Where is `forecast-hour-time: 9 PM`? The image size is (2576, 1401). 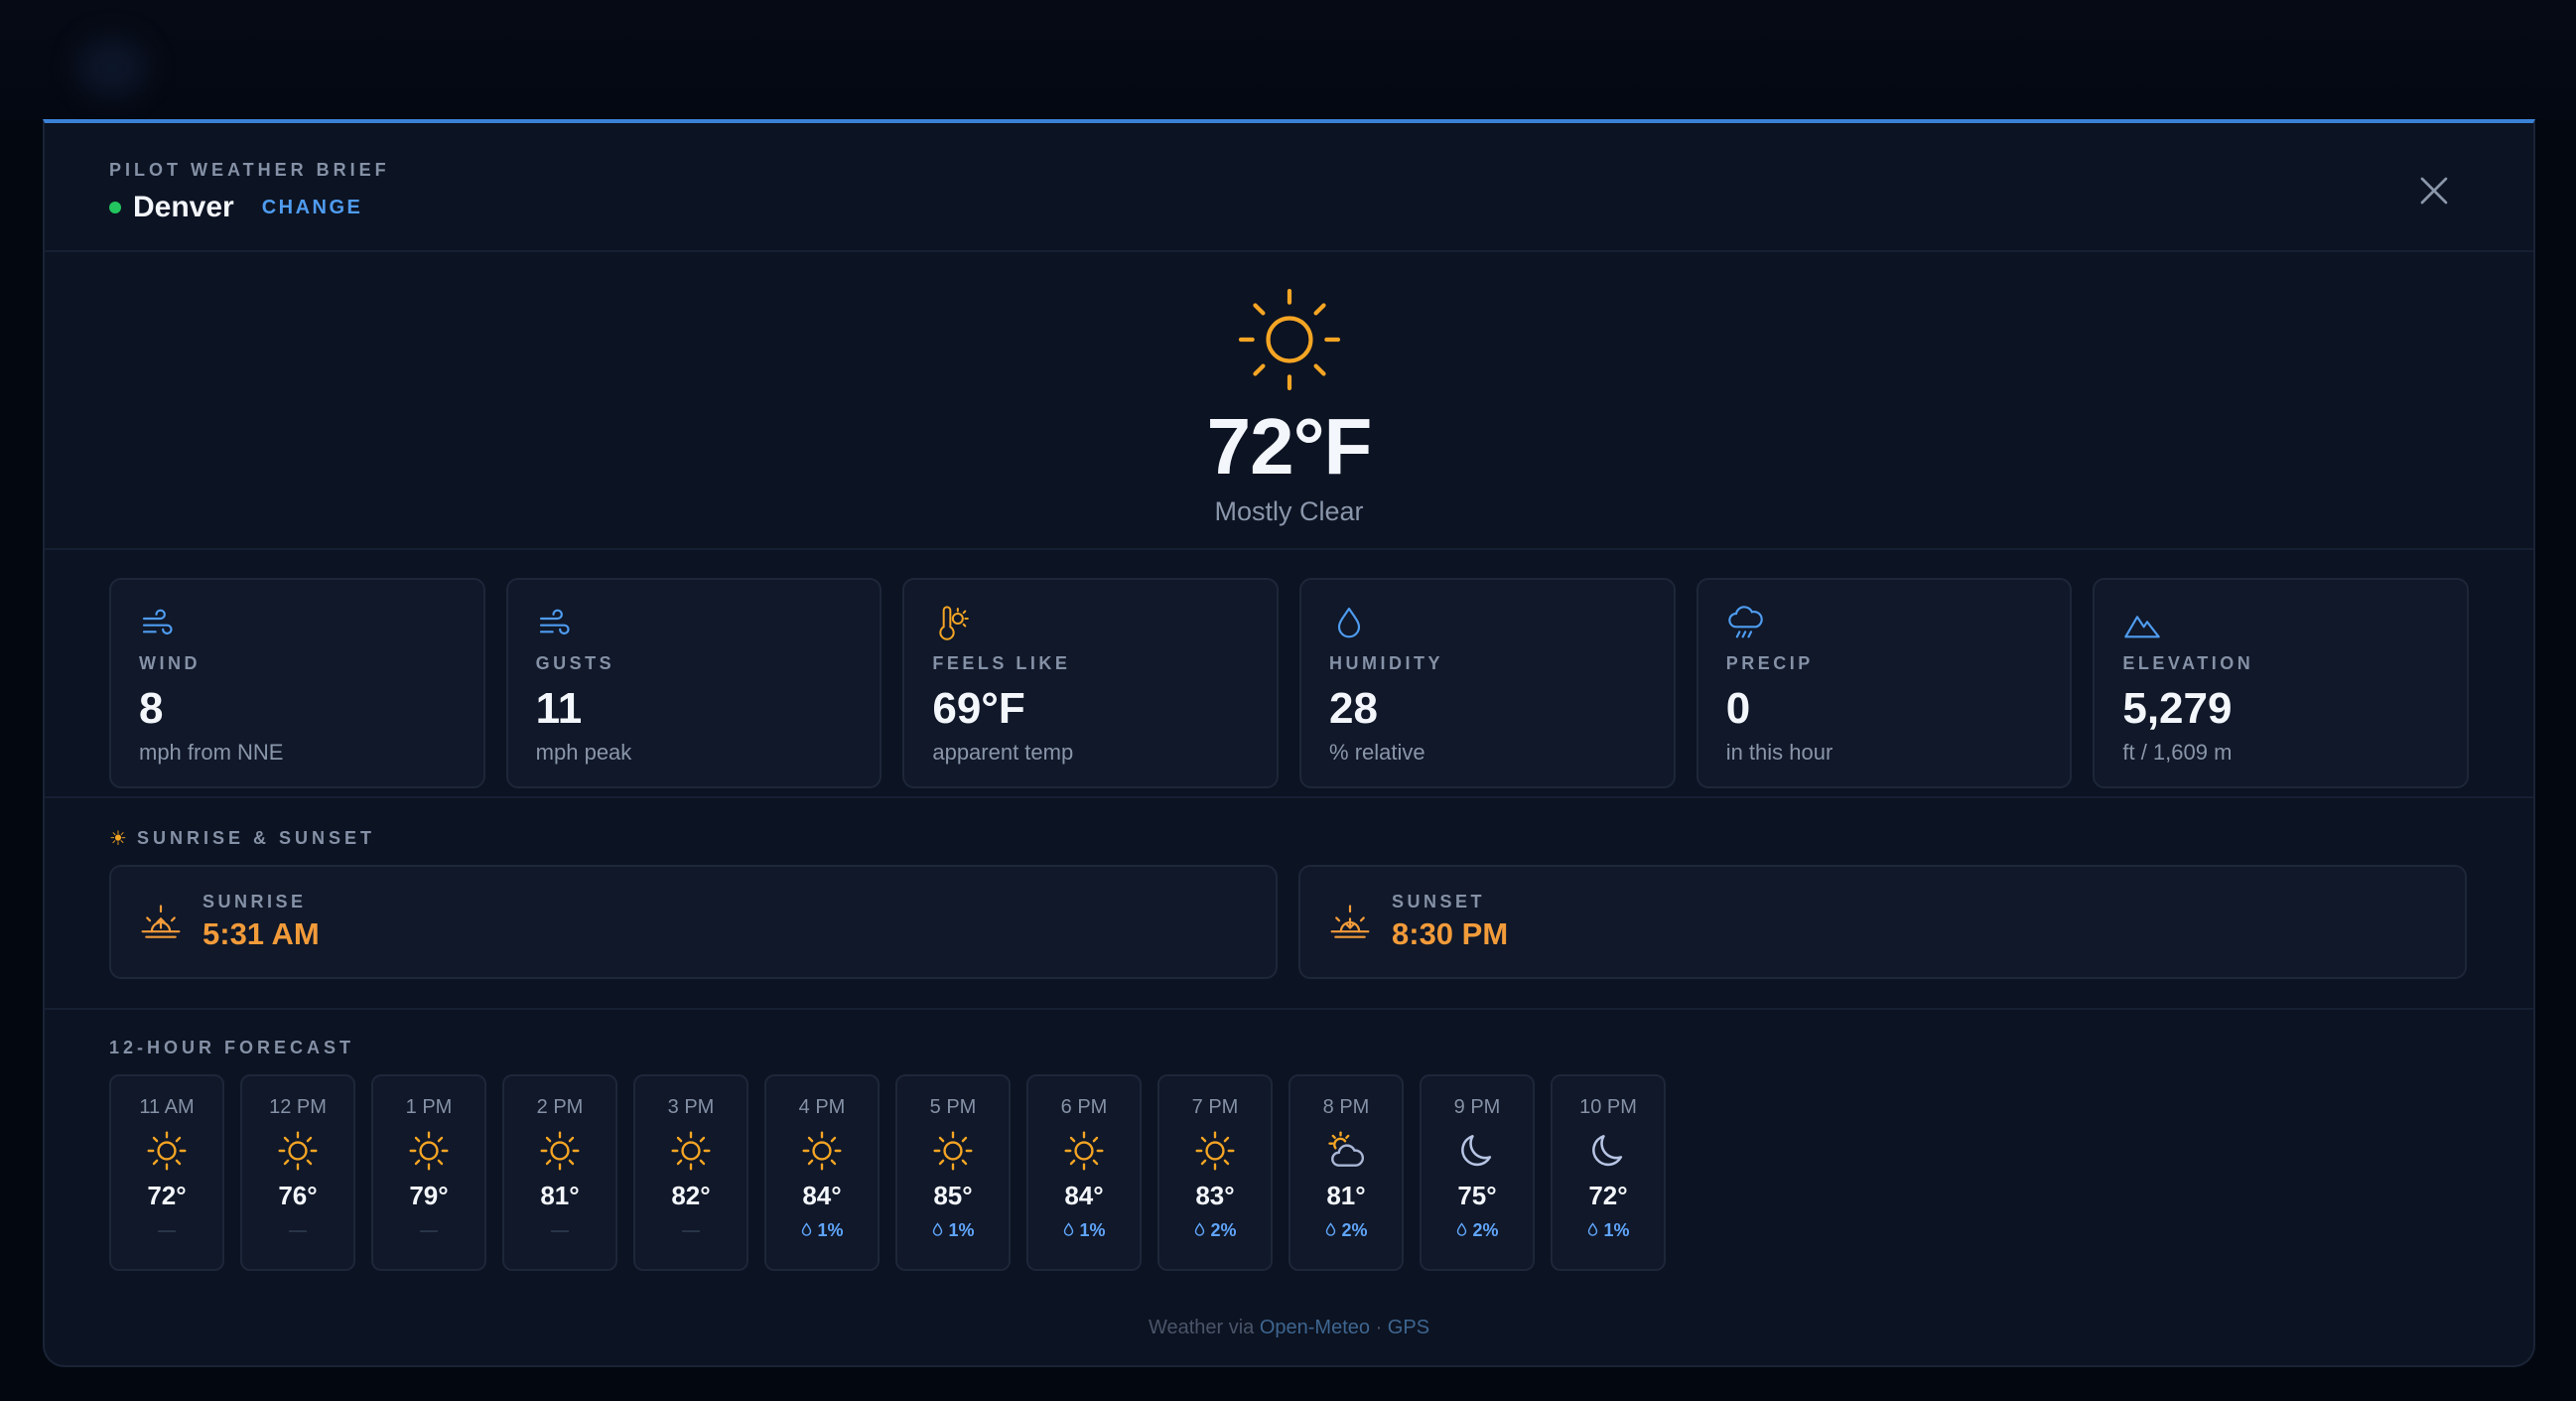
forecast-hour-time: 9 PM is located at coordinates (1477, 1107).